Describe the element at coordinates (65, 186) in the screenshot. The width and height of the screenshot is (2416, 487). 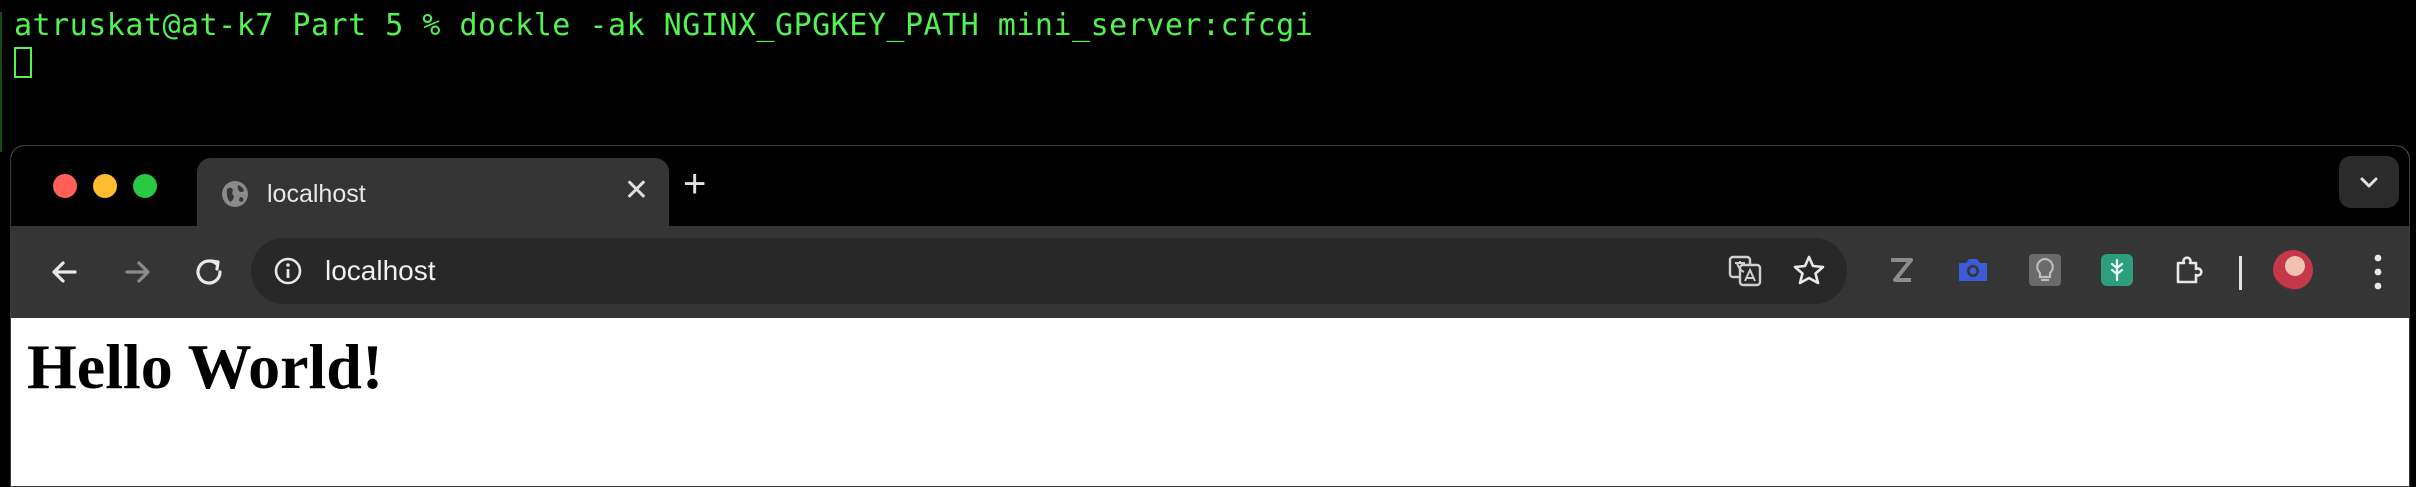
I see `close-window-button` at that location.